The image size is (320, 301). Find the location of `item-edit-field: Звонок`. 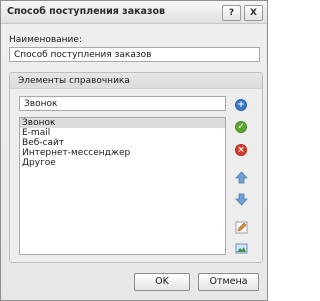

item-edit-field: Звонок is located at coordinates (122, 103).